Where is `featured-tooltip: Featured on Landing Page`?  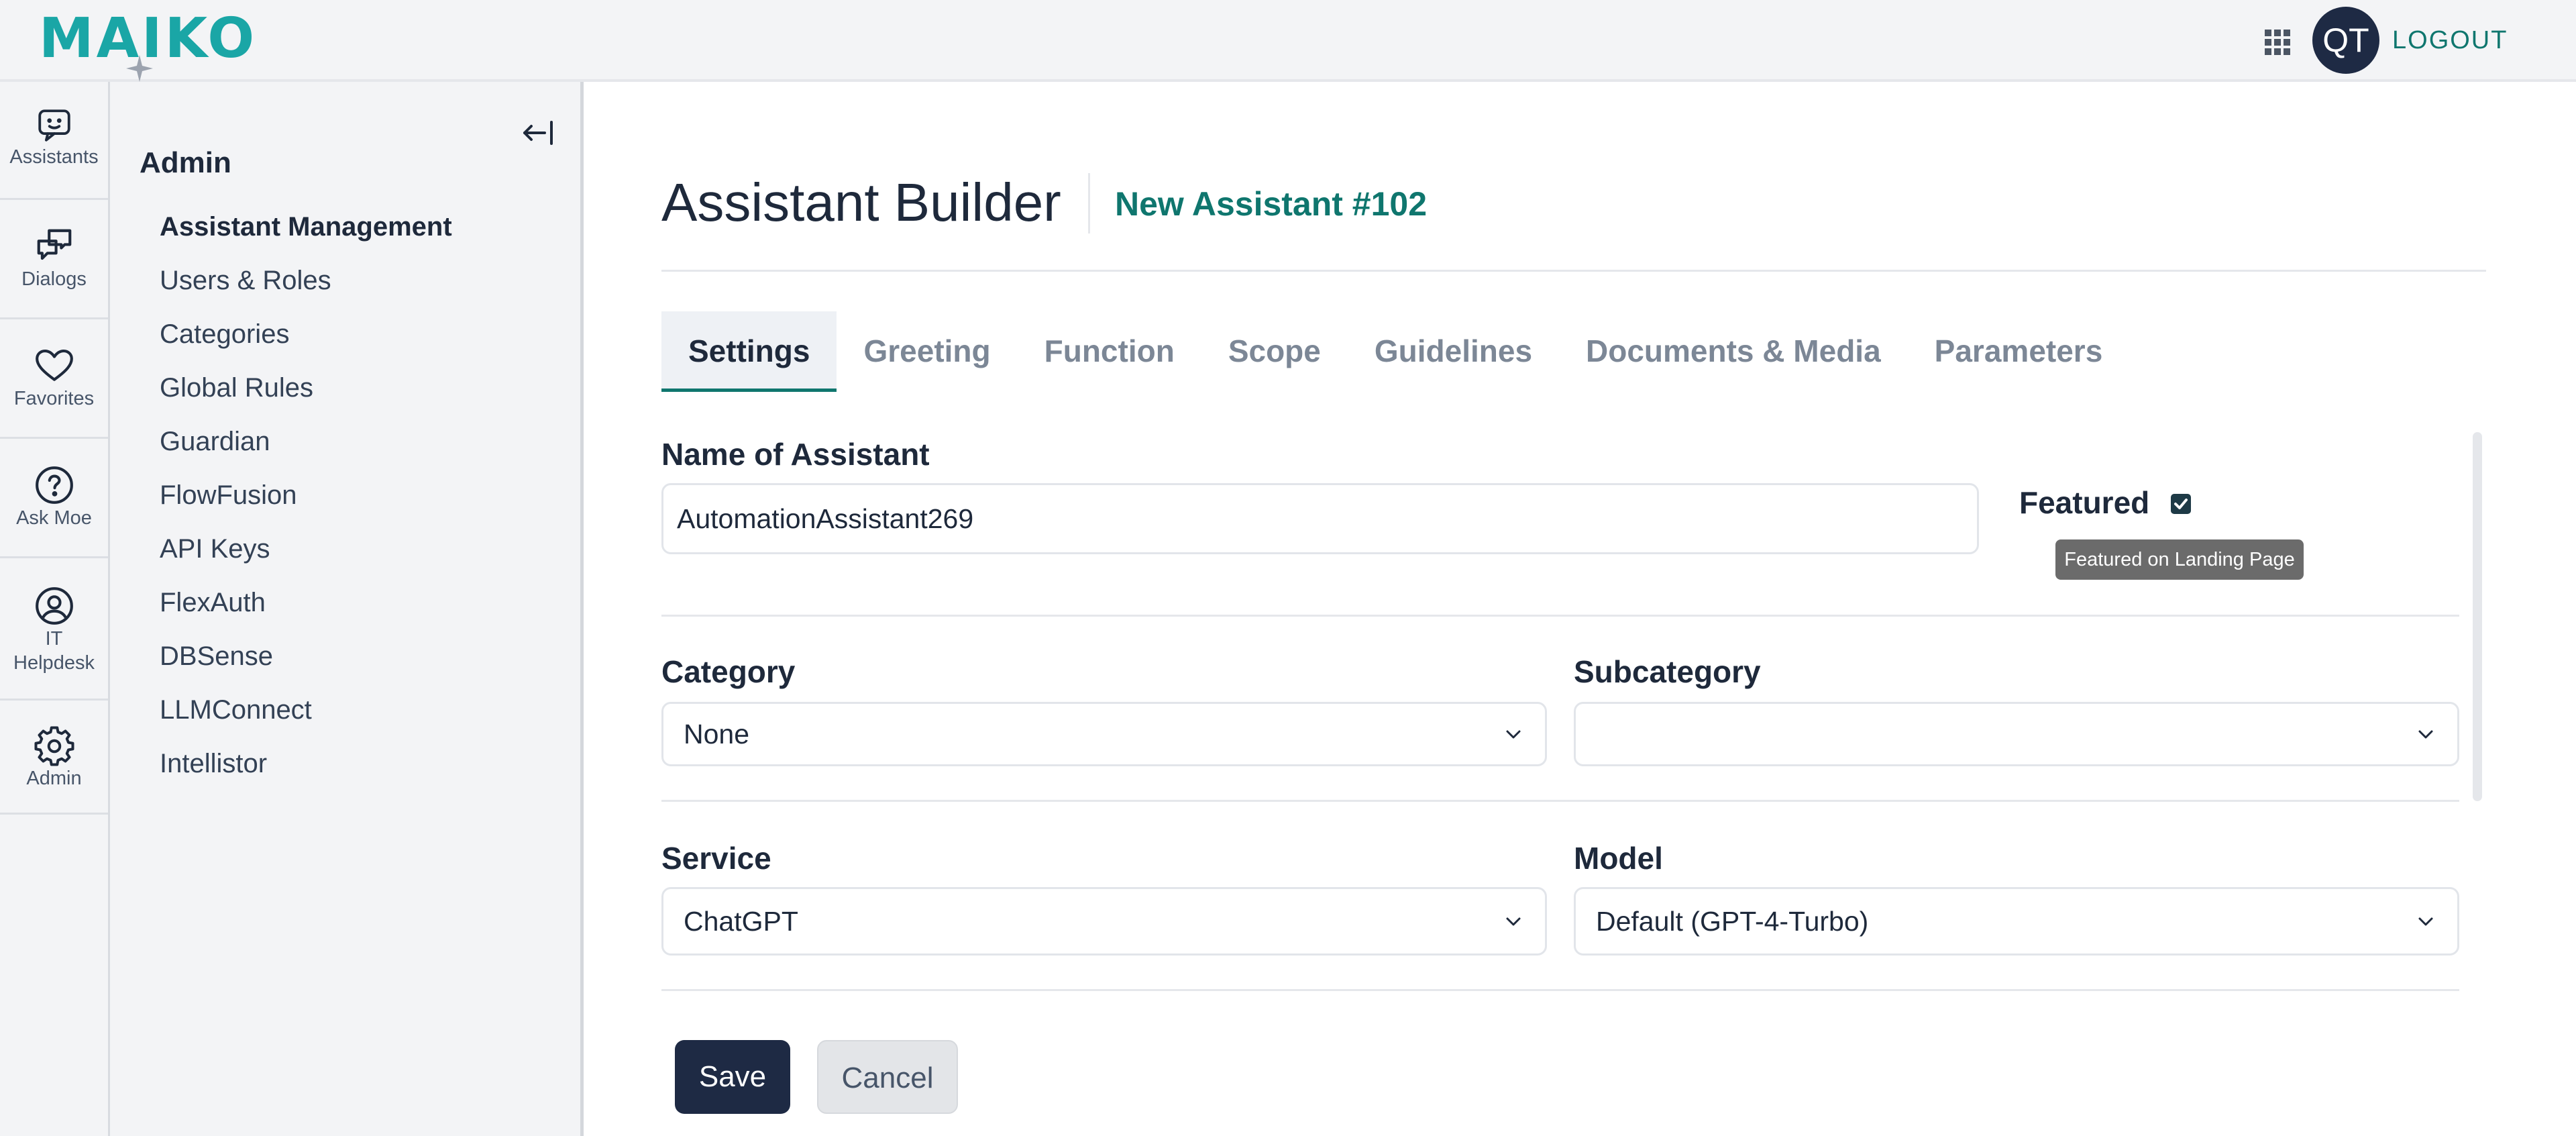
featured-tooltip: Featured on Landing Page is located at coordinates (2179, 559).